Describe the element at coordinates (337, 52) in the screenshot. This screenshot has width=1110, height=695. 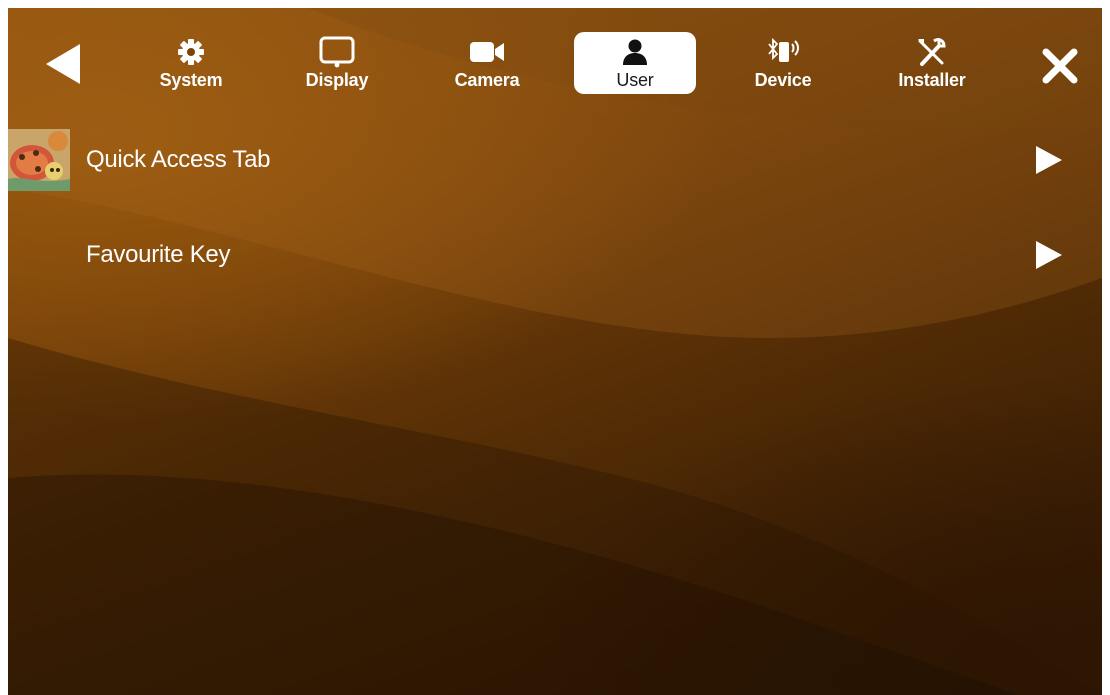
I see `monitor-icon` at that location.